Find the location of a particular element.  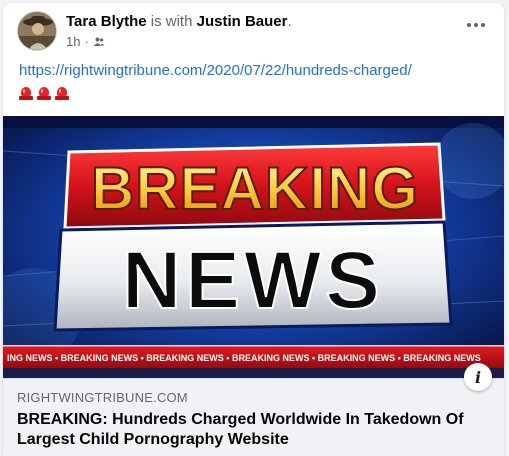

emoji-row is located at coordinates (44, 93).